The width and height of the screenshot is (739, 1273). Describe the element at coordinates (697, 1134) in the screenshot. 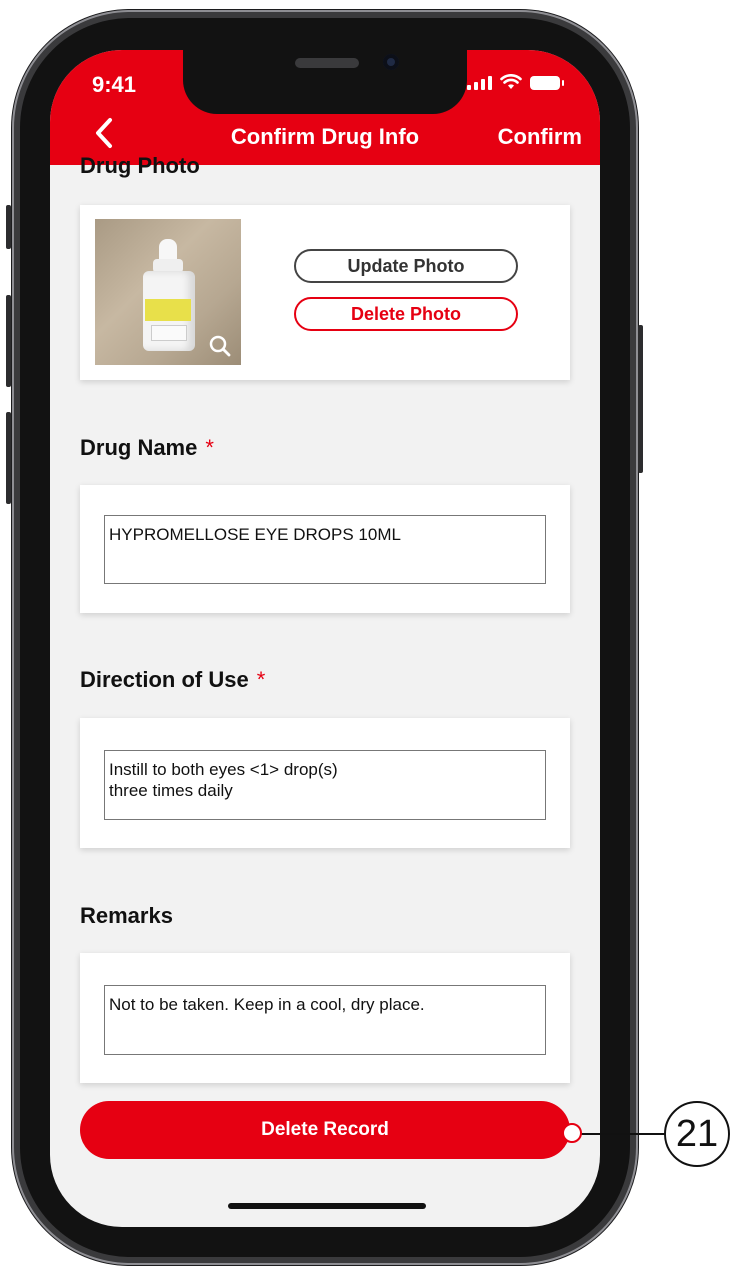

I see `callout-number-badge: 21` at that location.